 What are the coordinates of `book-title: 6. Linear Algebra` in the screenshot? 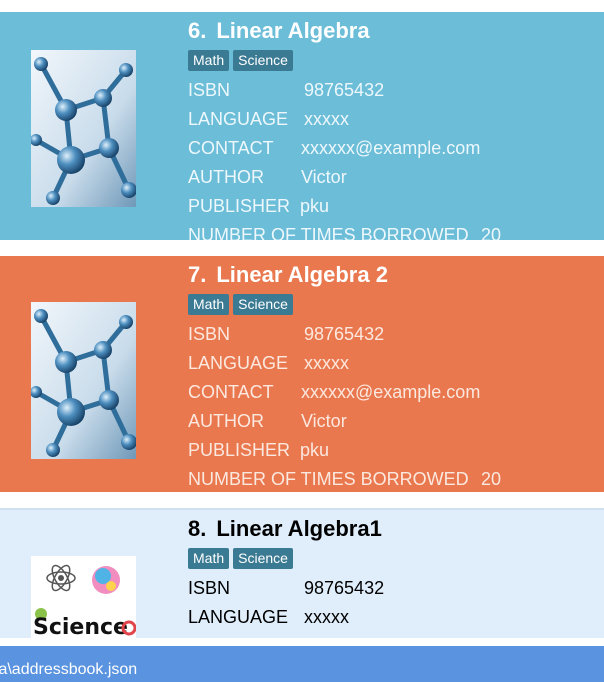 It's located at (396, 32).